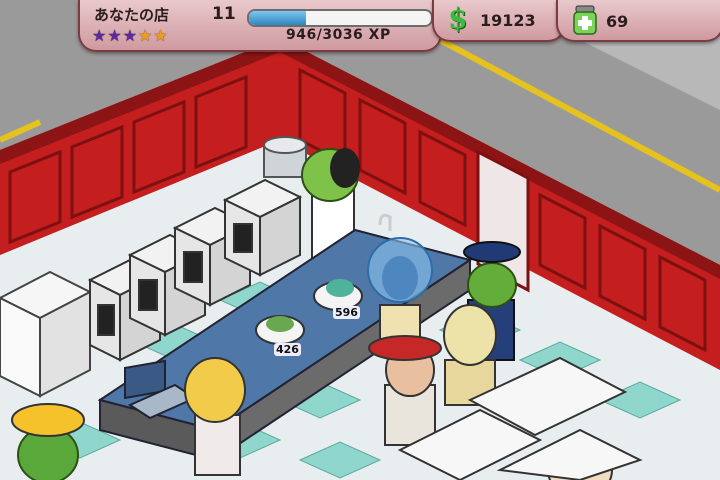  Describe the element at coordinates (338, 35) in the screenshot. I see `xp-counter: 946/3036 XP` at that location.